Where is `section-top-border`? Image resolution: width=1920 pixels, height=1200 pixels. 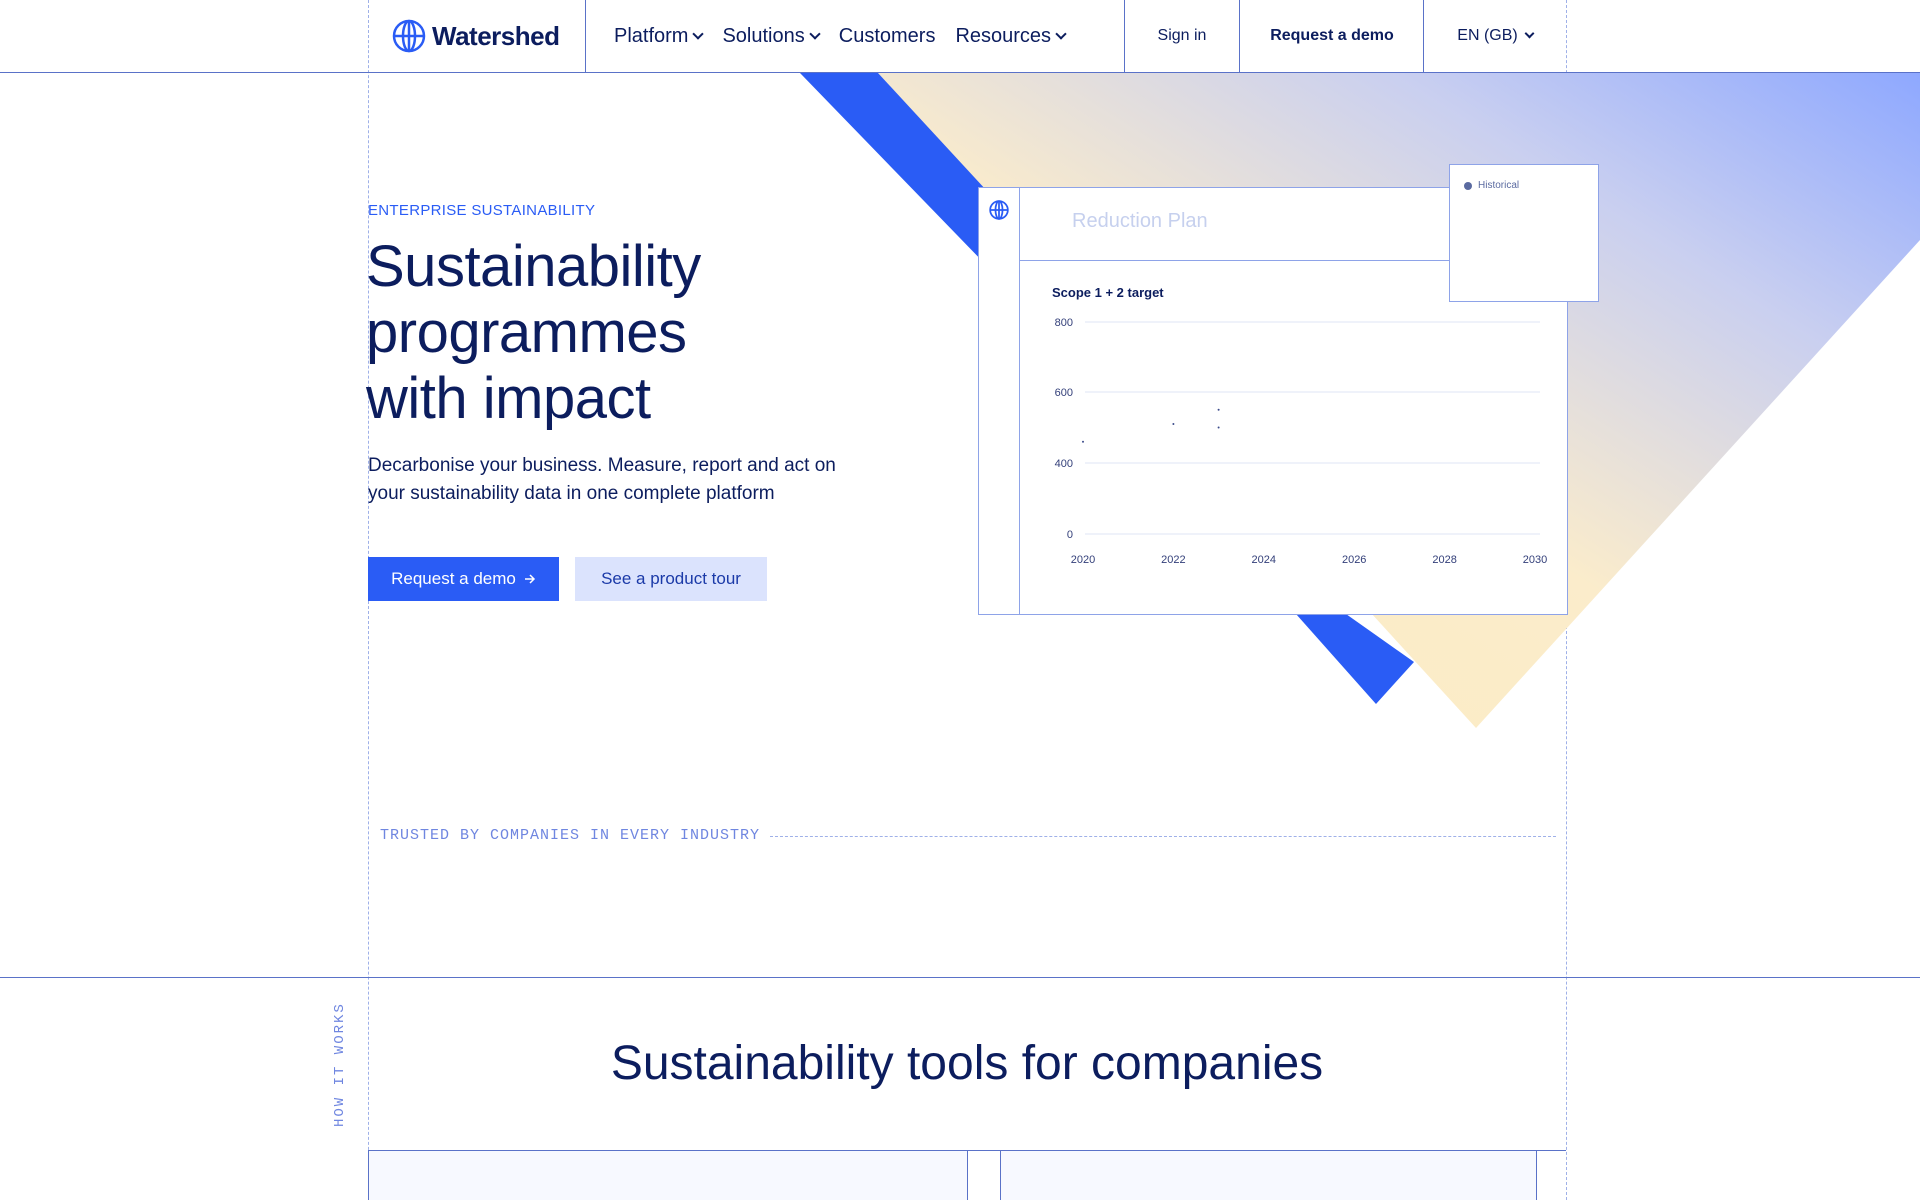
section-top-border is located at coordinates (960, 977).